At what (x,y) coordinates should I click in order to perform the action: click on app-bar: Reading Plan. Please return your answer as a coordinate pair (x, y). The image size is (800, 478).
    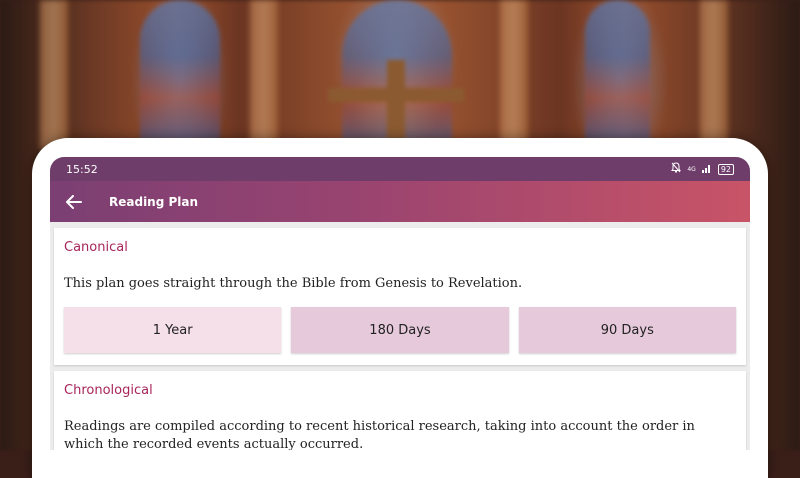
    Looking at the image, I should click on (400, 201).